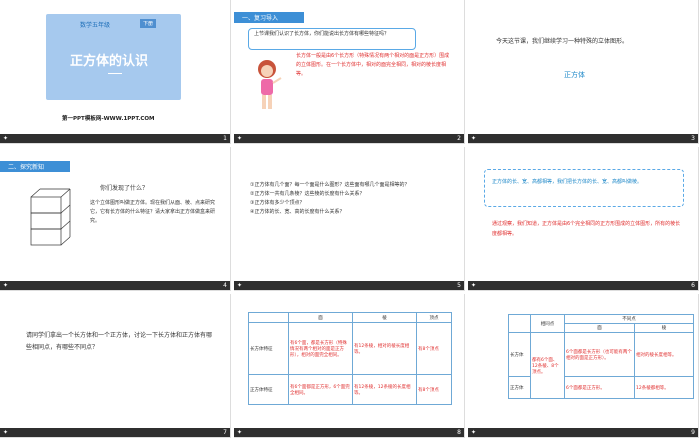 The image size is (700, 438). What do you see at coordinates (574, 75) in the screenshot?
I see `topic-highlight: 正方体` at bounding box center [574, 75].